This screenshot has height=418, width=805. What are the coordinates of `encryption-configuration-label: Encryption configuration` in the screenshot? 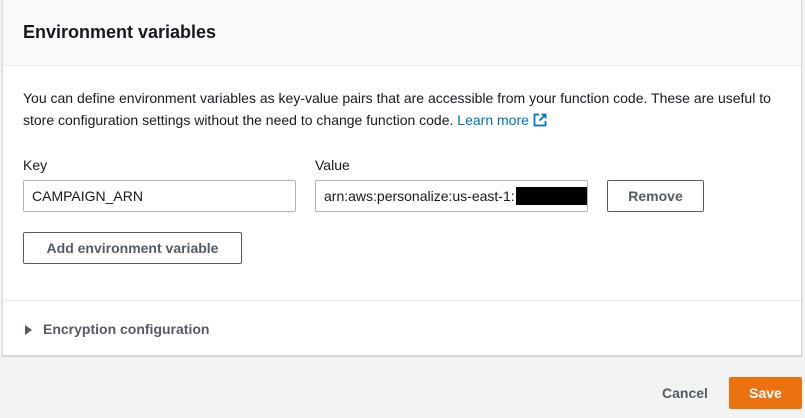 It's located at (126, 329).